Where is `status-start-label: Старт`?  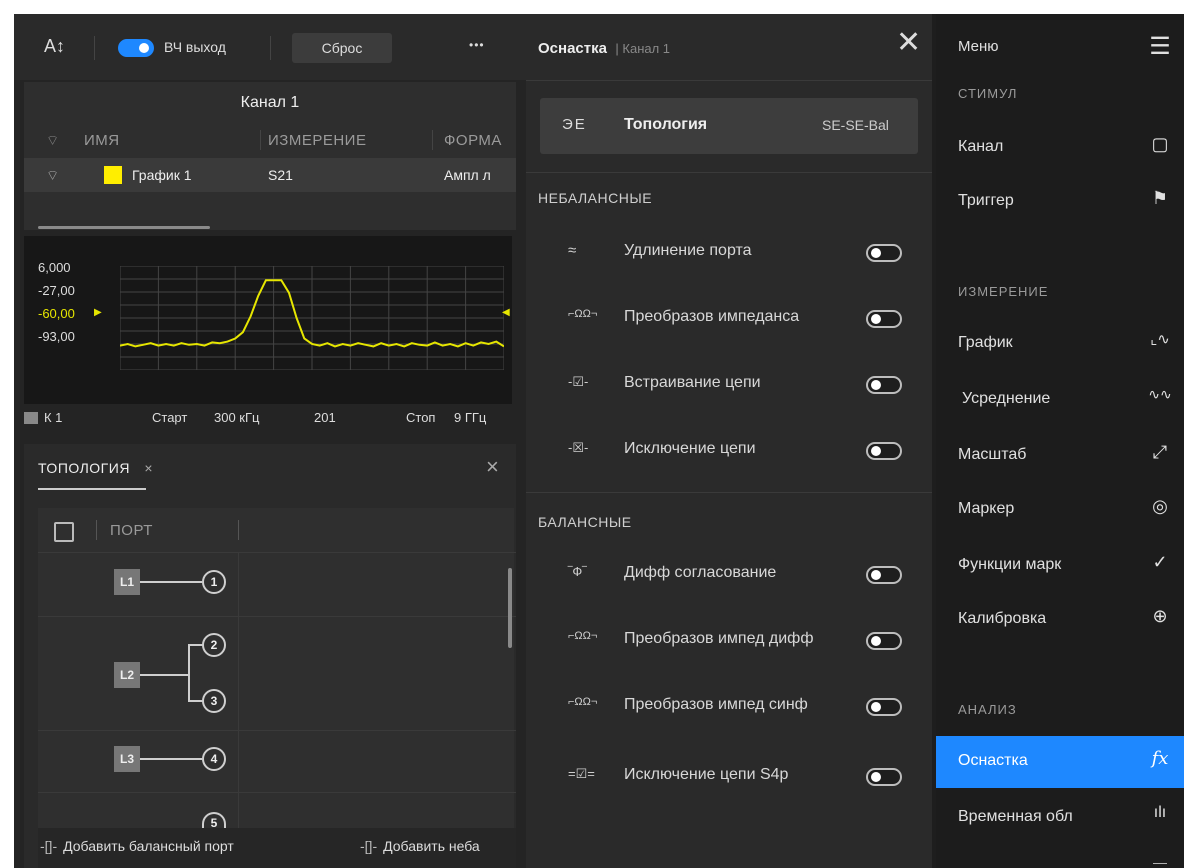 status-start-label: Старт is located at coordinates (170, 417).